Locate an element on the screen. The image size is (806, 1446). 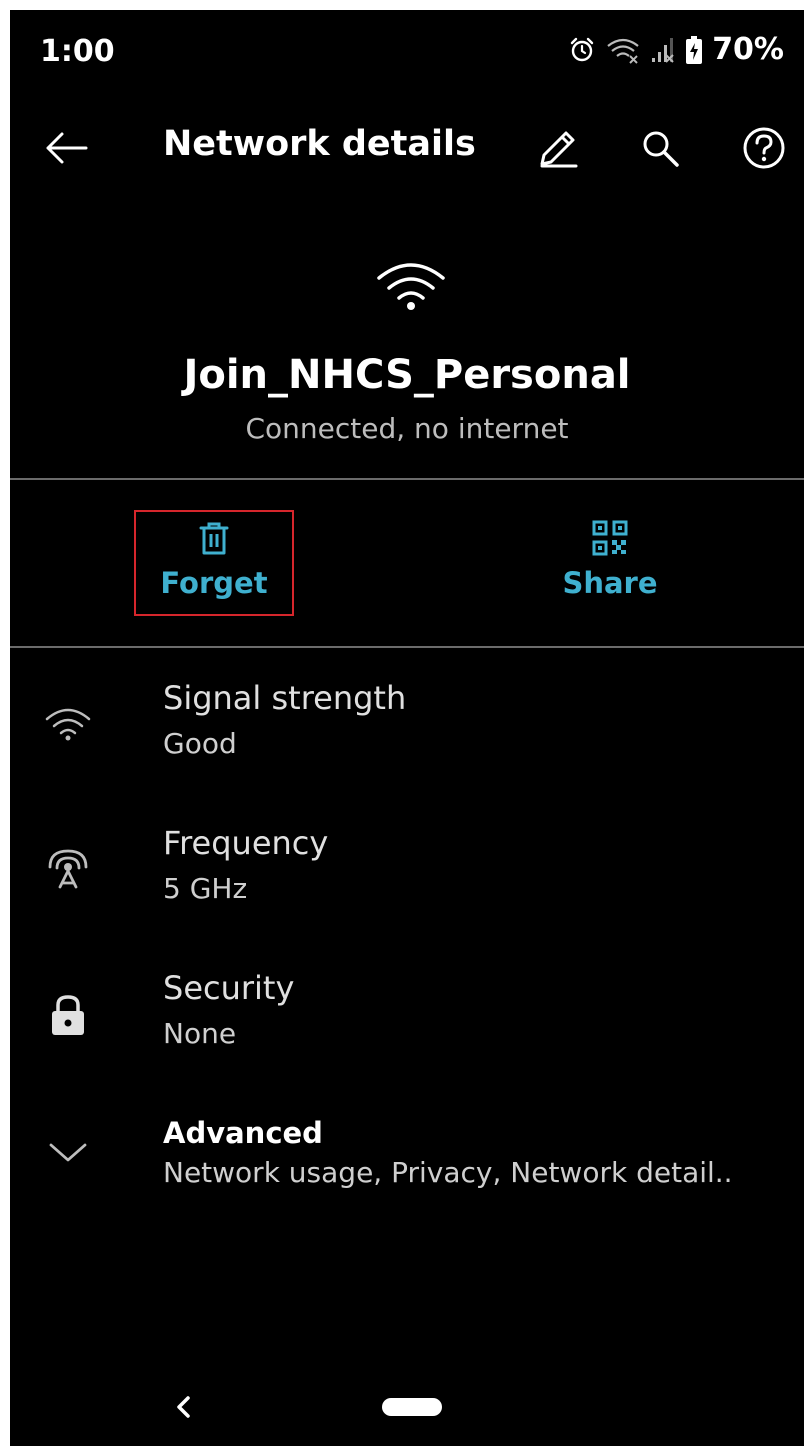
battery-charging-icon is located at coordinates (694, 49).